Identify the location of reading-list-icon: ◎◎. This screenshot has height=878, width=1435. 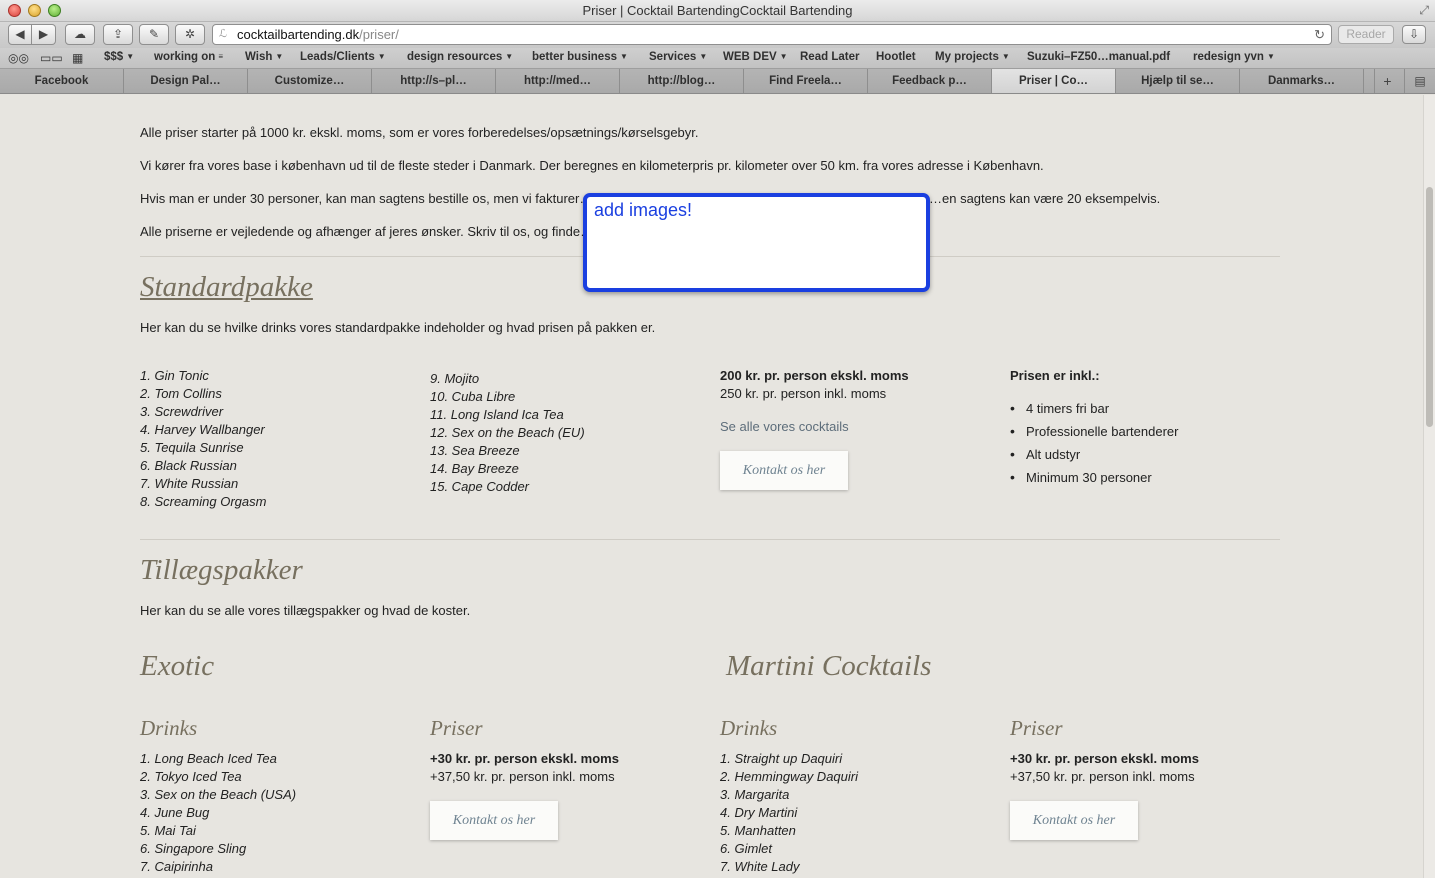
(18, 58).